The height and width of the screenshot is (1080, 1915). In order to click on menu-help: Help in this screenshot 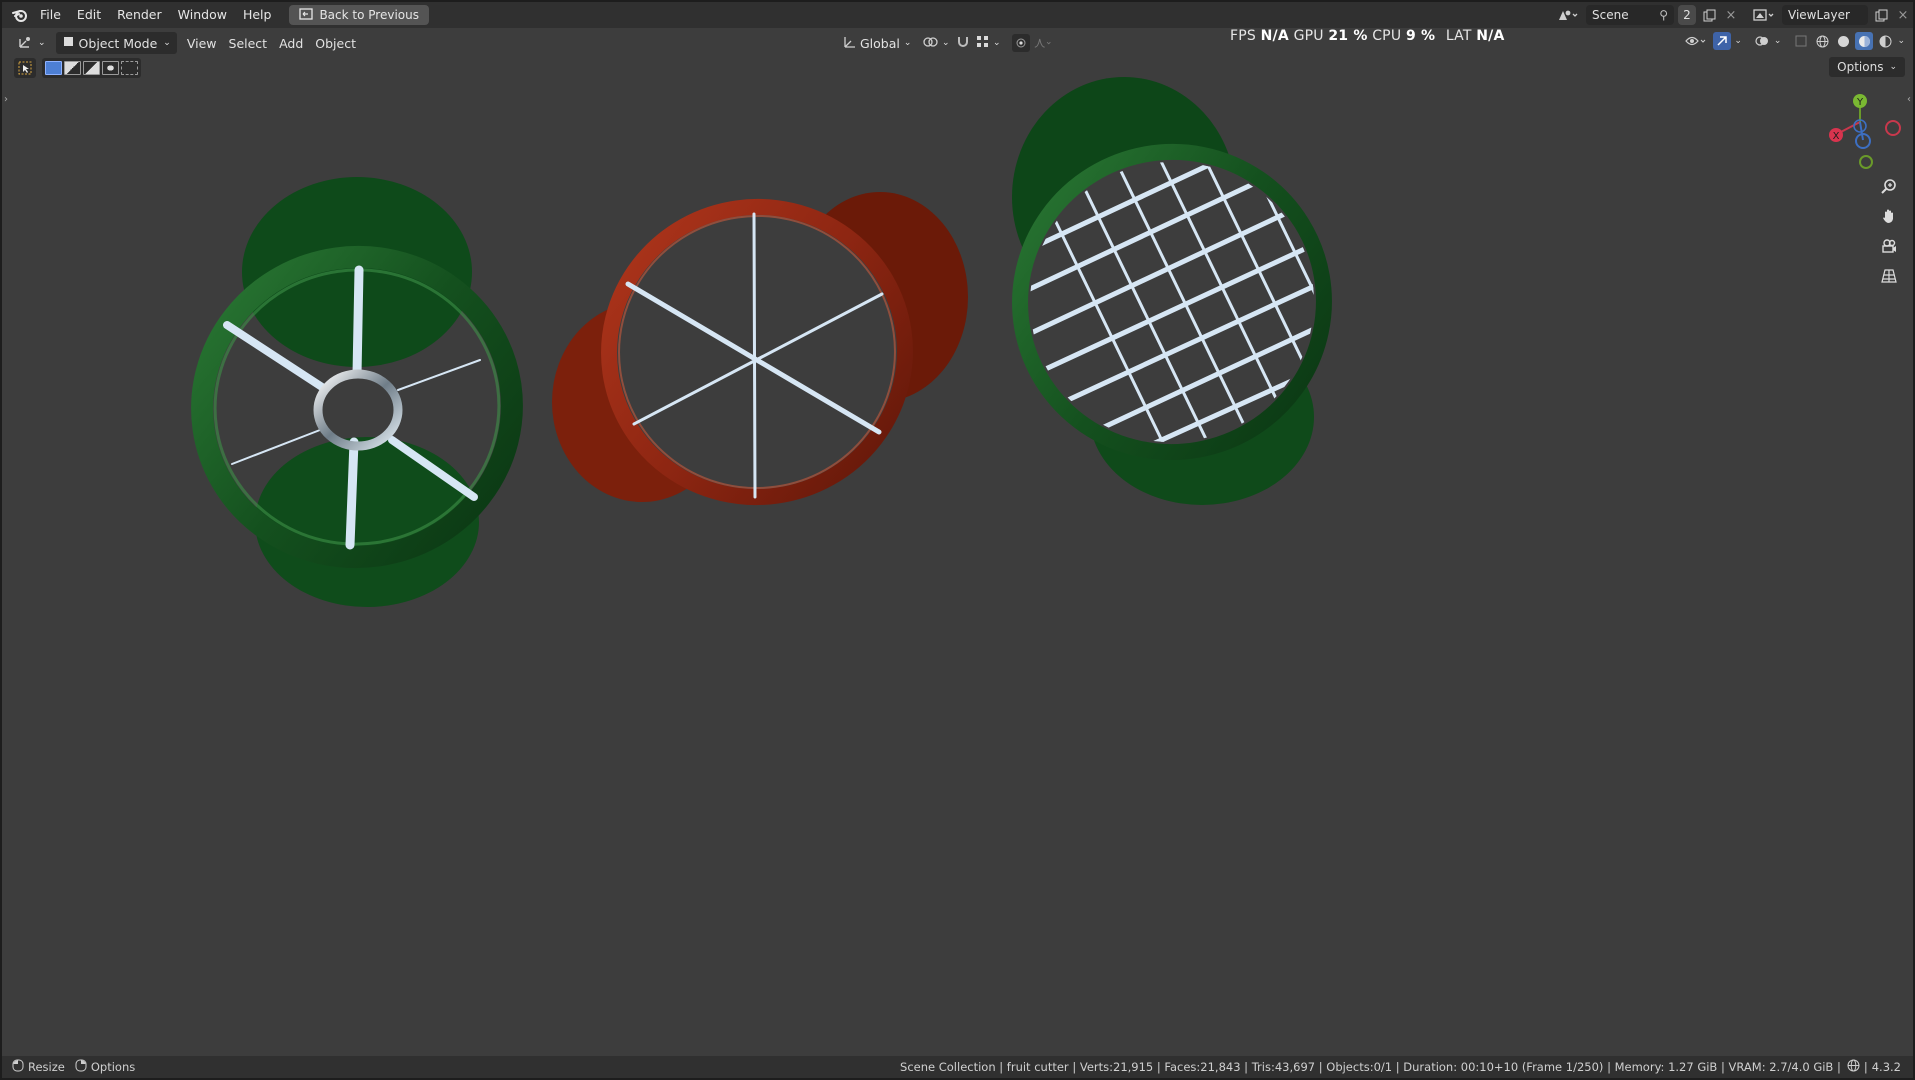, I will do `click(257, 15)`.